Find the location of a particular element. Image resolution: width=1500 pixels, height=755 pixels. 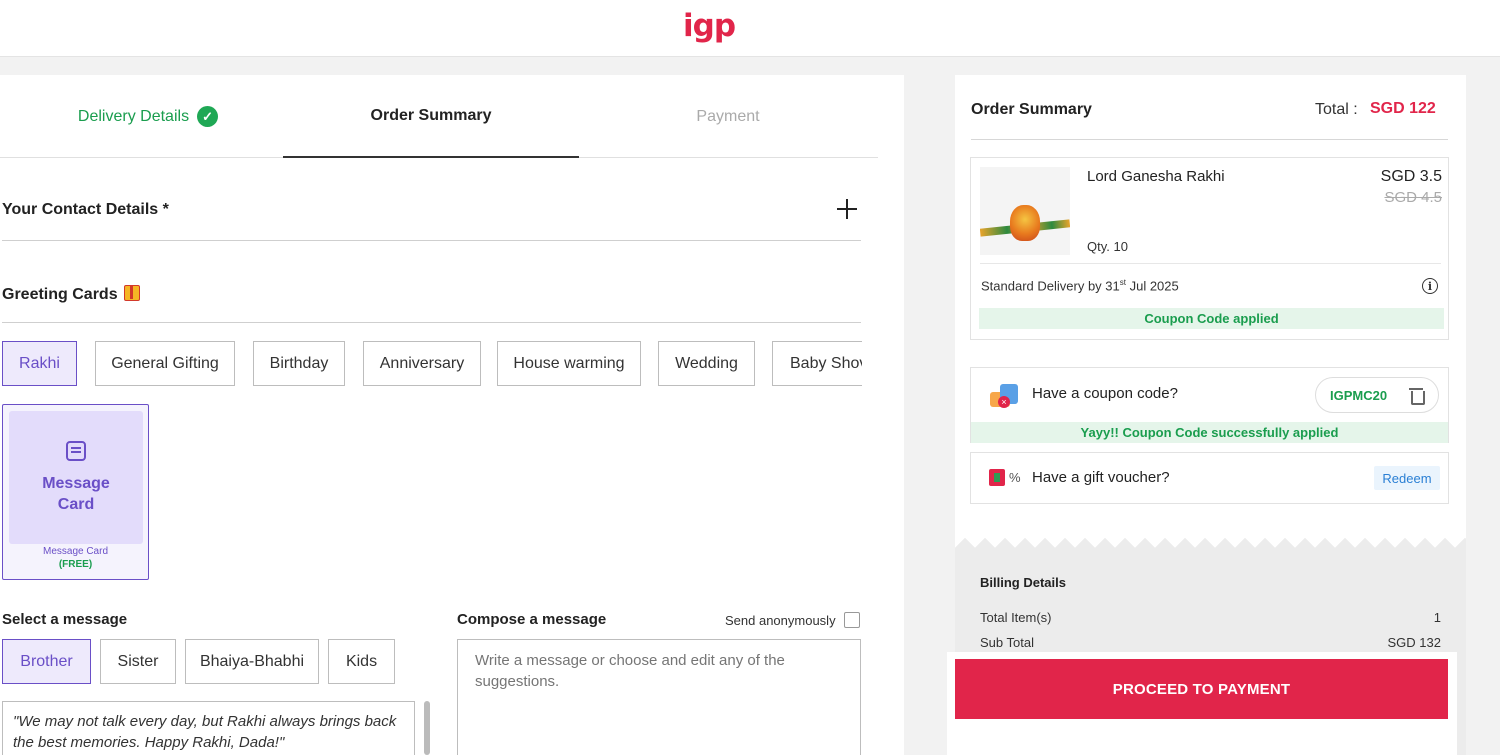

compose-message-input is located at coordinates (659, 697).